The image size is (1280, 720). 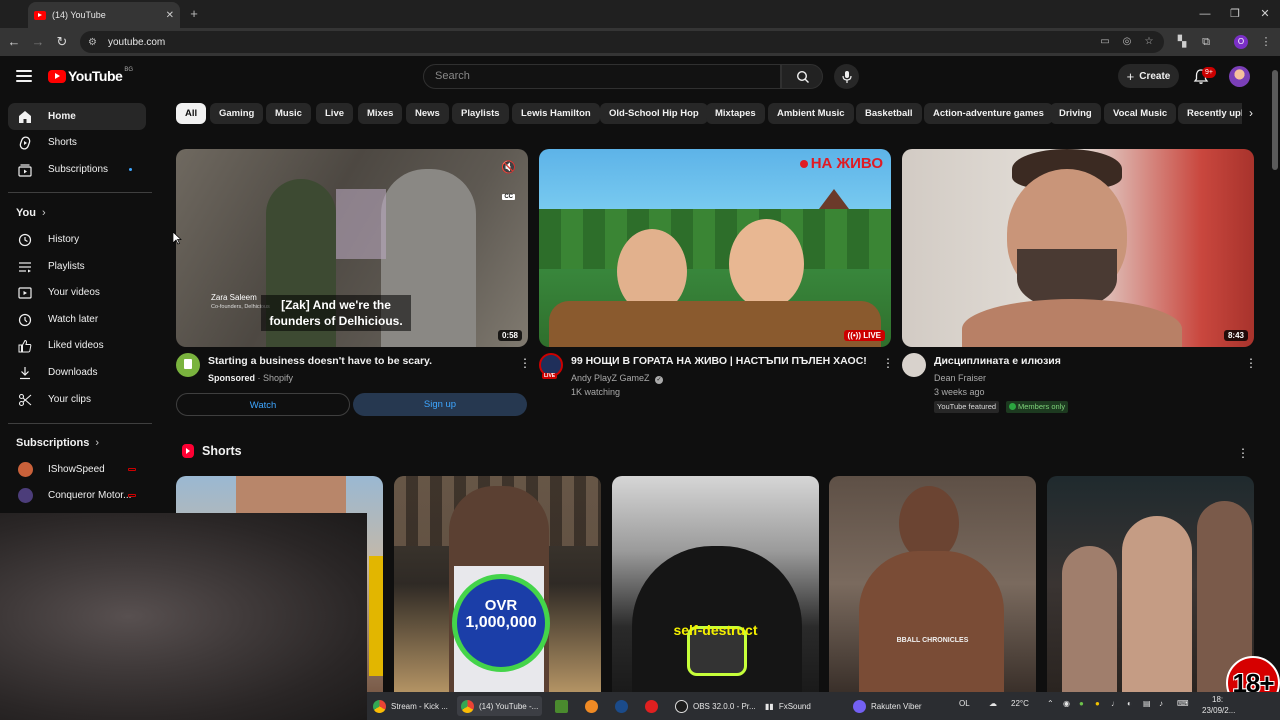 I want to click on video-thumbnail: НА ЖИВО ((•)) LIVE, so click(x=715, y=248).